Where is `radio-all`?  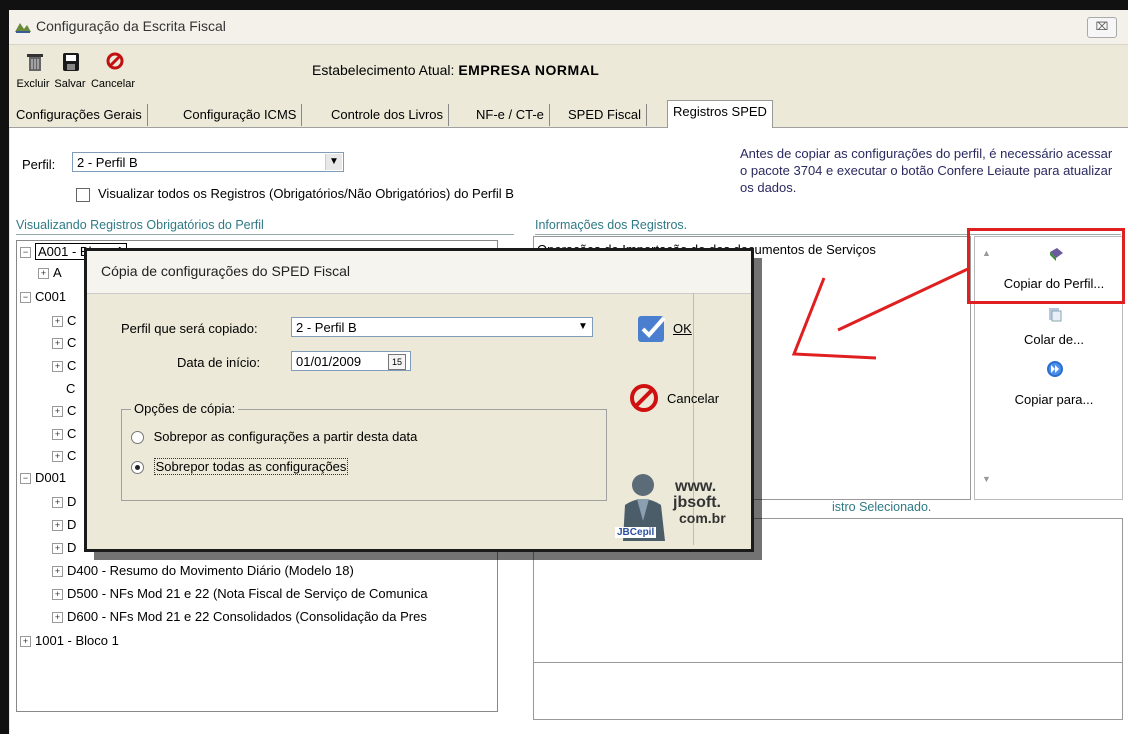 radio-all is located at coordinates (137, 468).